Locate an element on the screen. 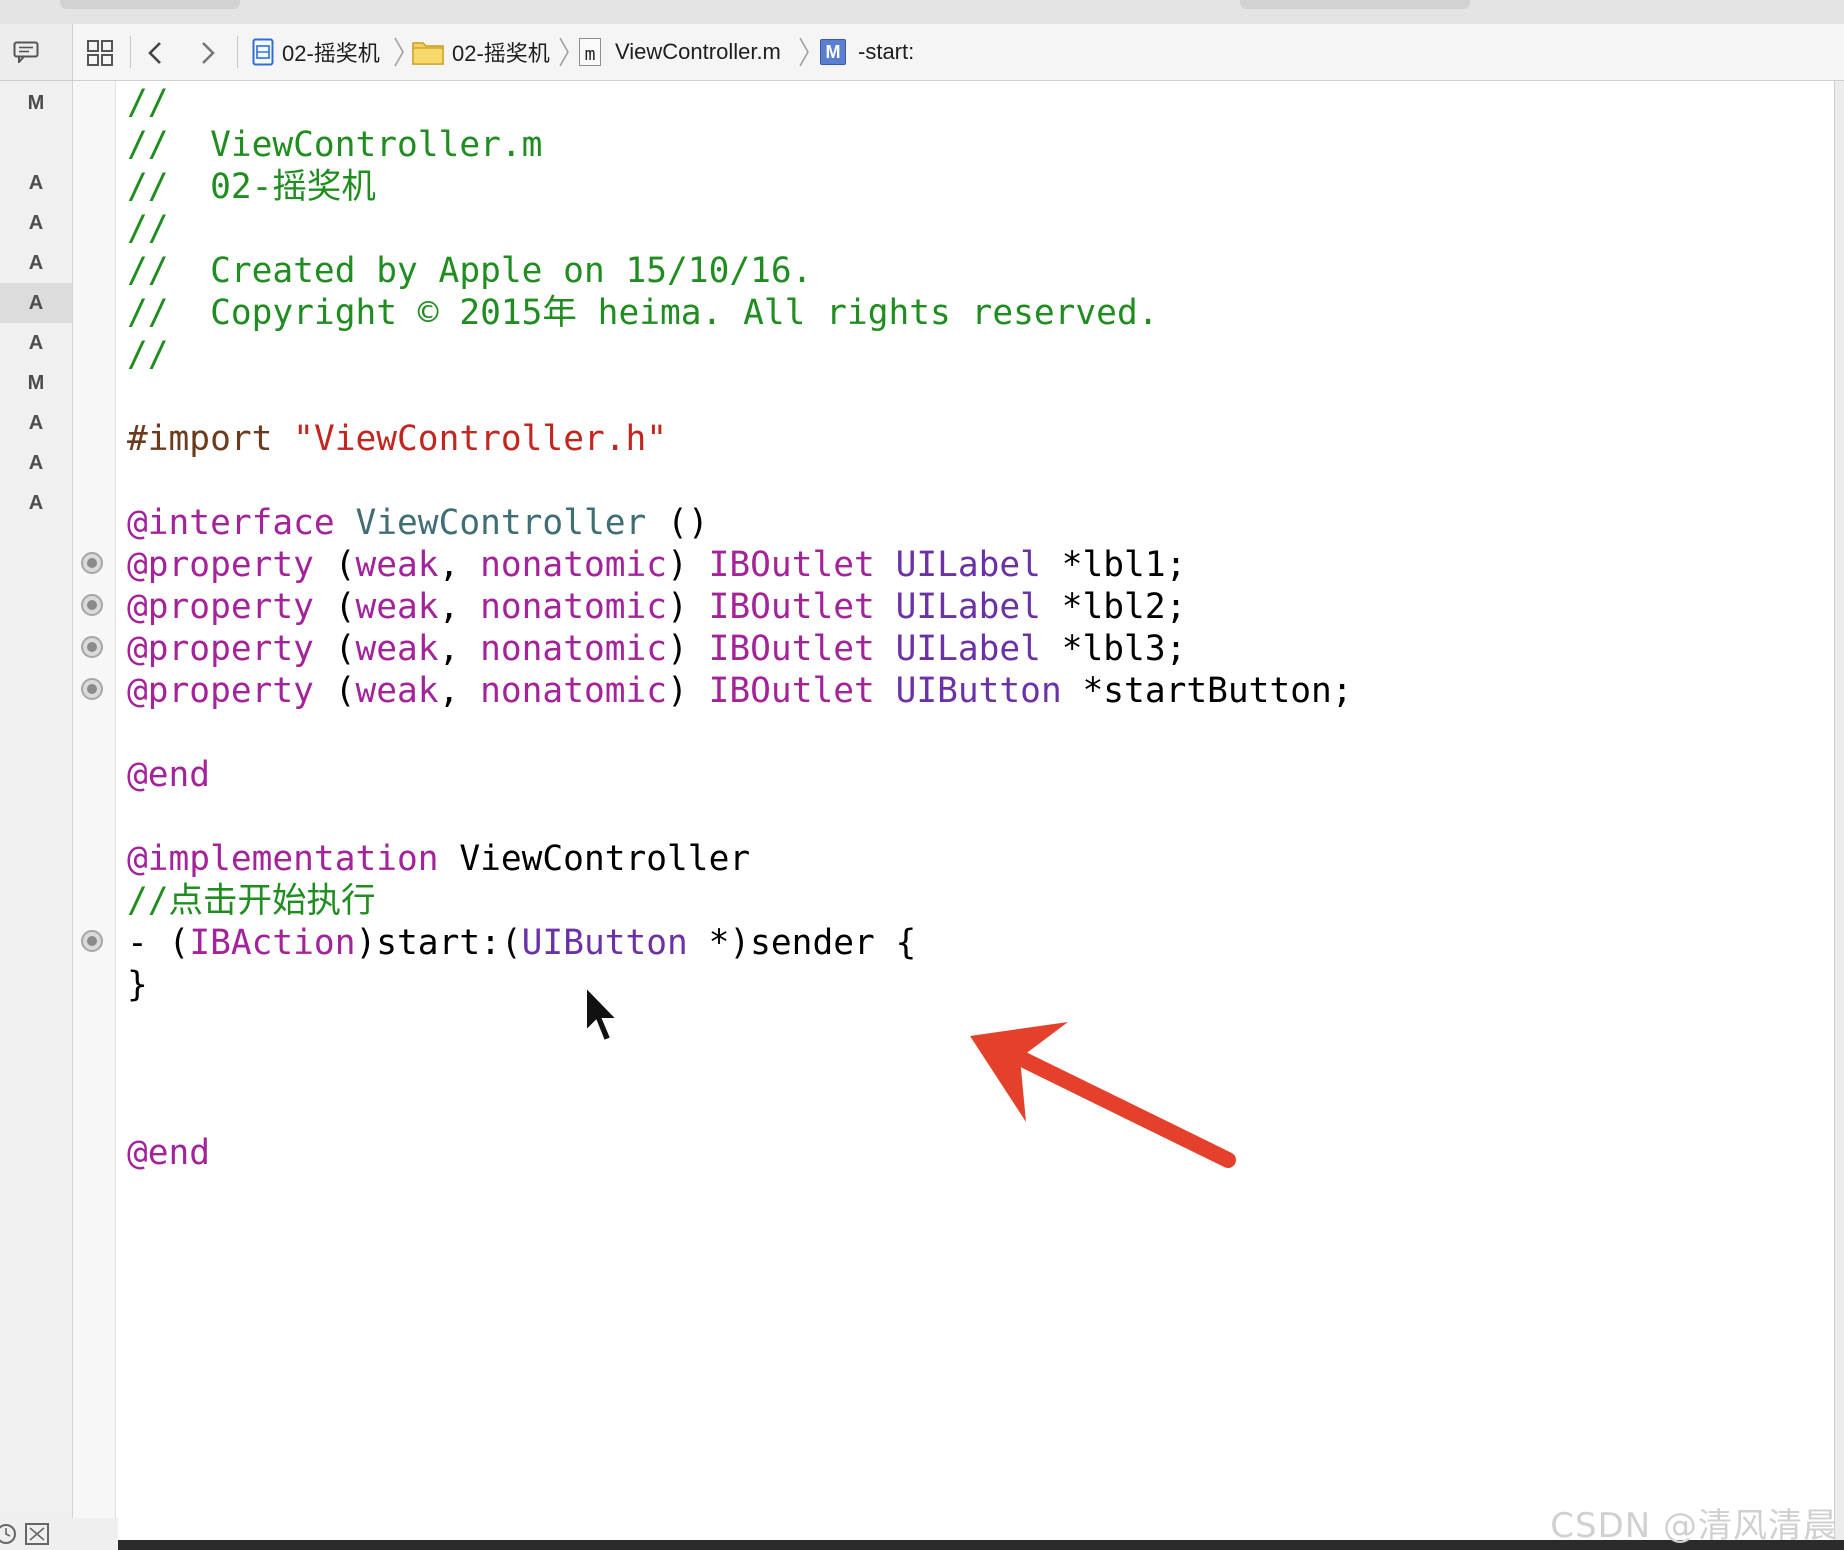 The image size is (1844, 1550). code-token: *lbl2; is located at coordinates (1113, 607).